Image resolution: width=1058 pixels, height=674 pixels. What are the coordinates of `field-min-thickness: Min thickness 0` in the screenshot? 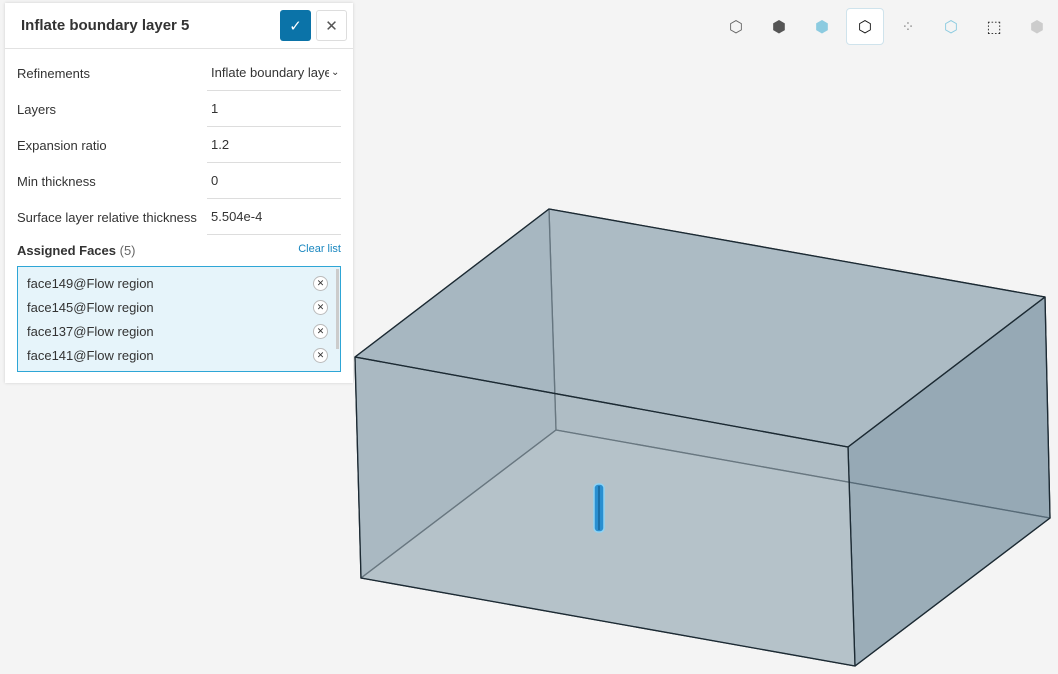 It's located at (179, 181).